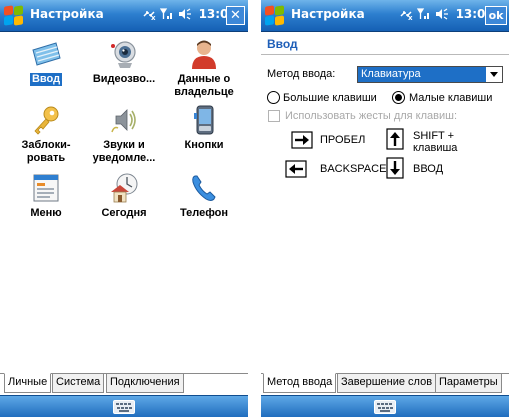 The height and width of the screenshot is (417, 509). I want to click on phone-handset-icon, so click(204, 188).